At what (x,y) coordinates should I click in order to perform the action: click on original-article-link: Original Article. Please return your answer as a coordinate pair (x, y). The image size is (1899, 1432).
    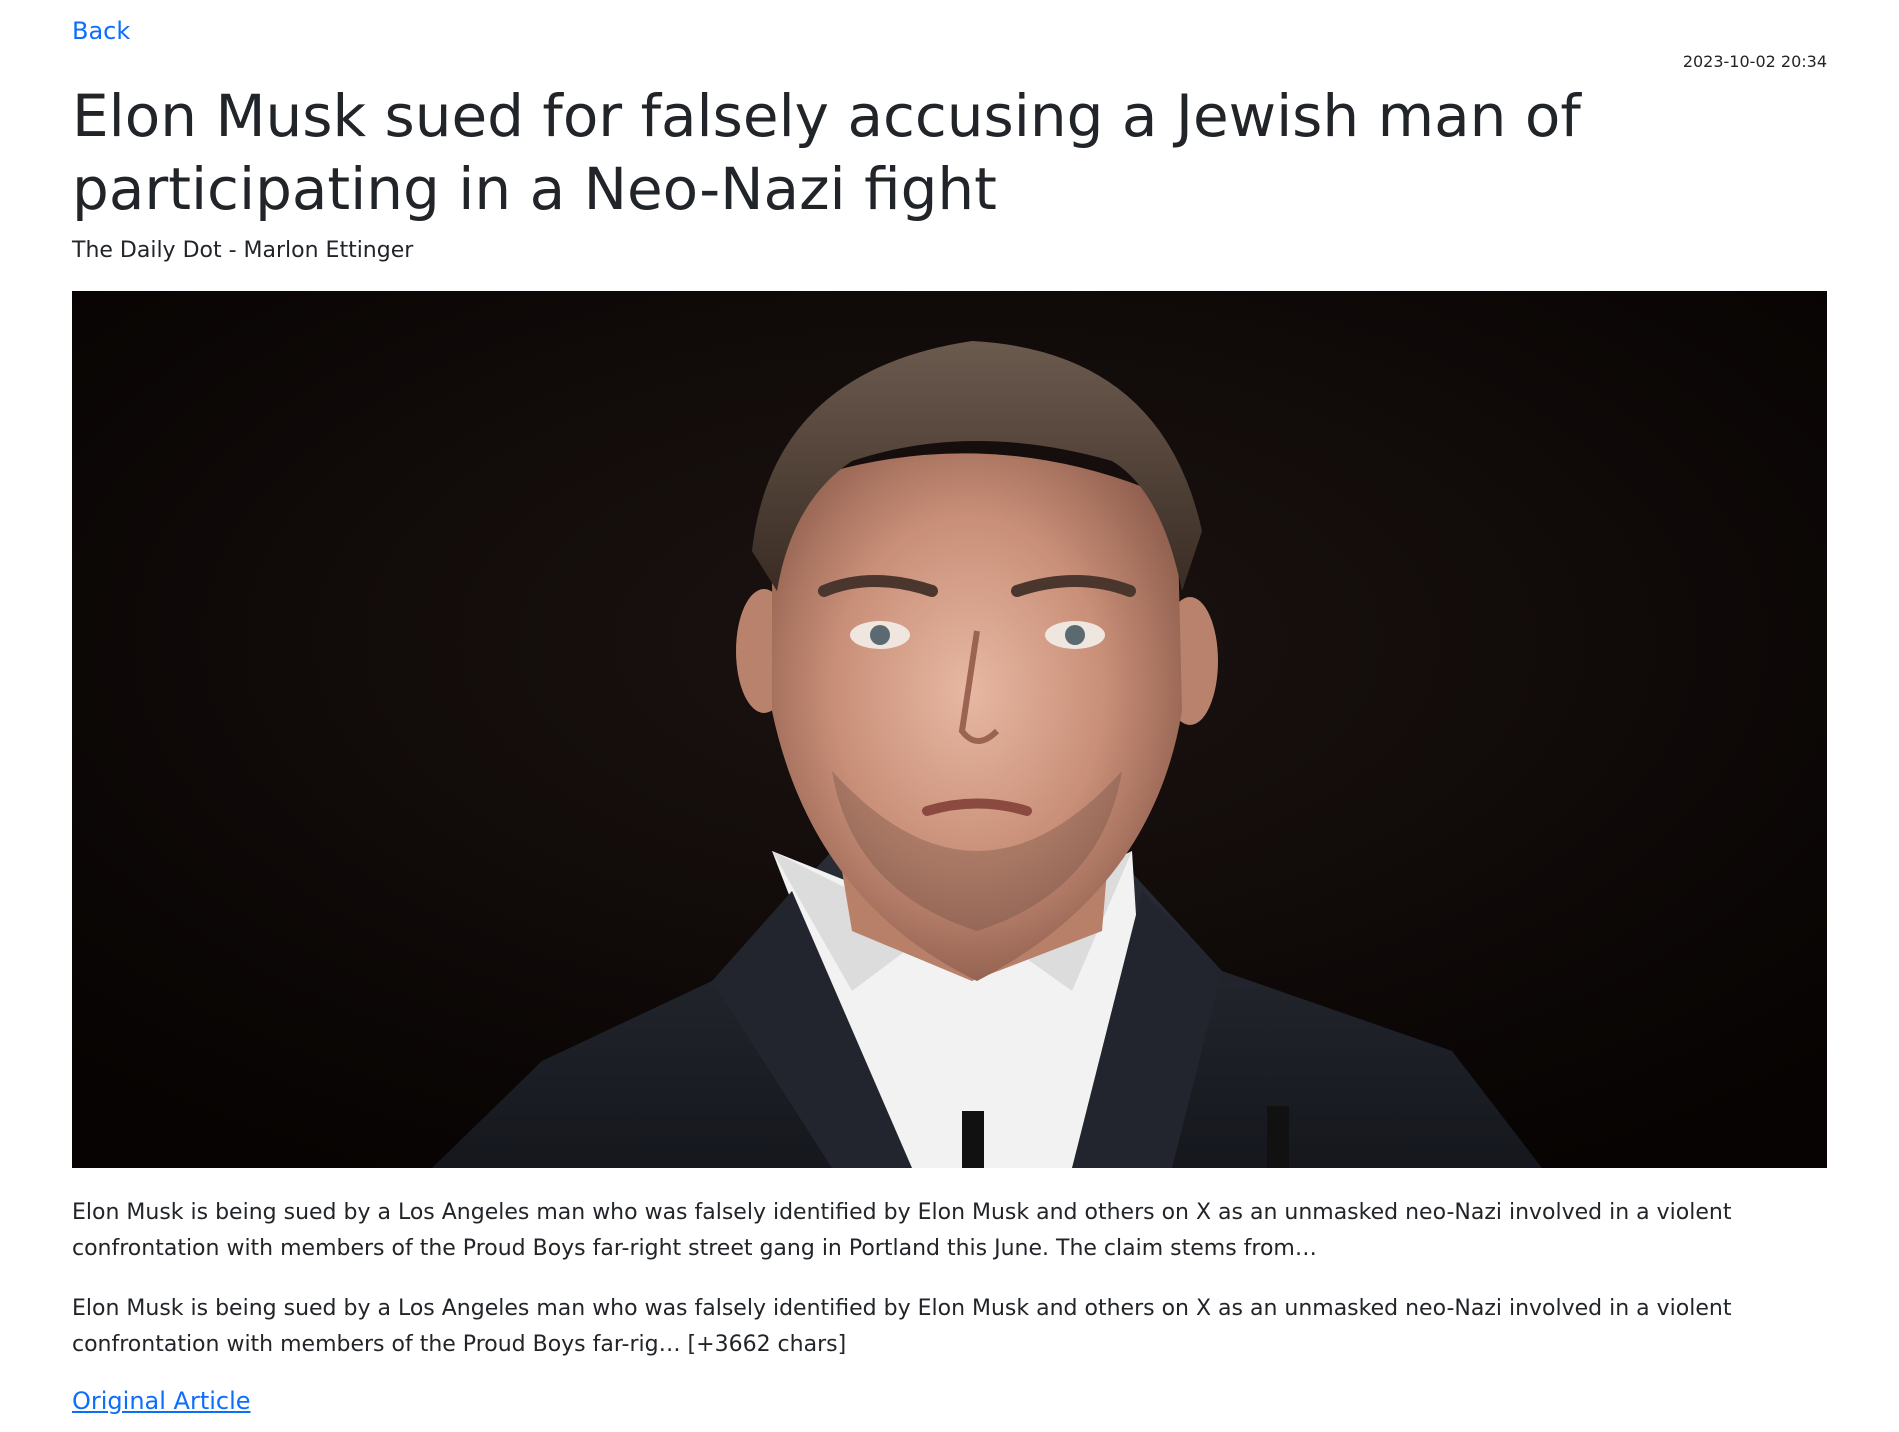
    Looking at the image, I should click on (161, 1401).